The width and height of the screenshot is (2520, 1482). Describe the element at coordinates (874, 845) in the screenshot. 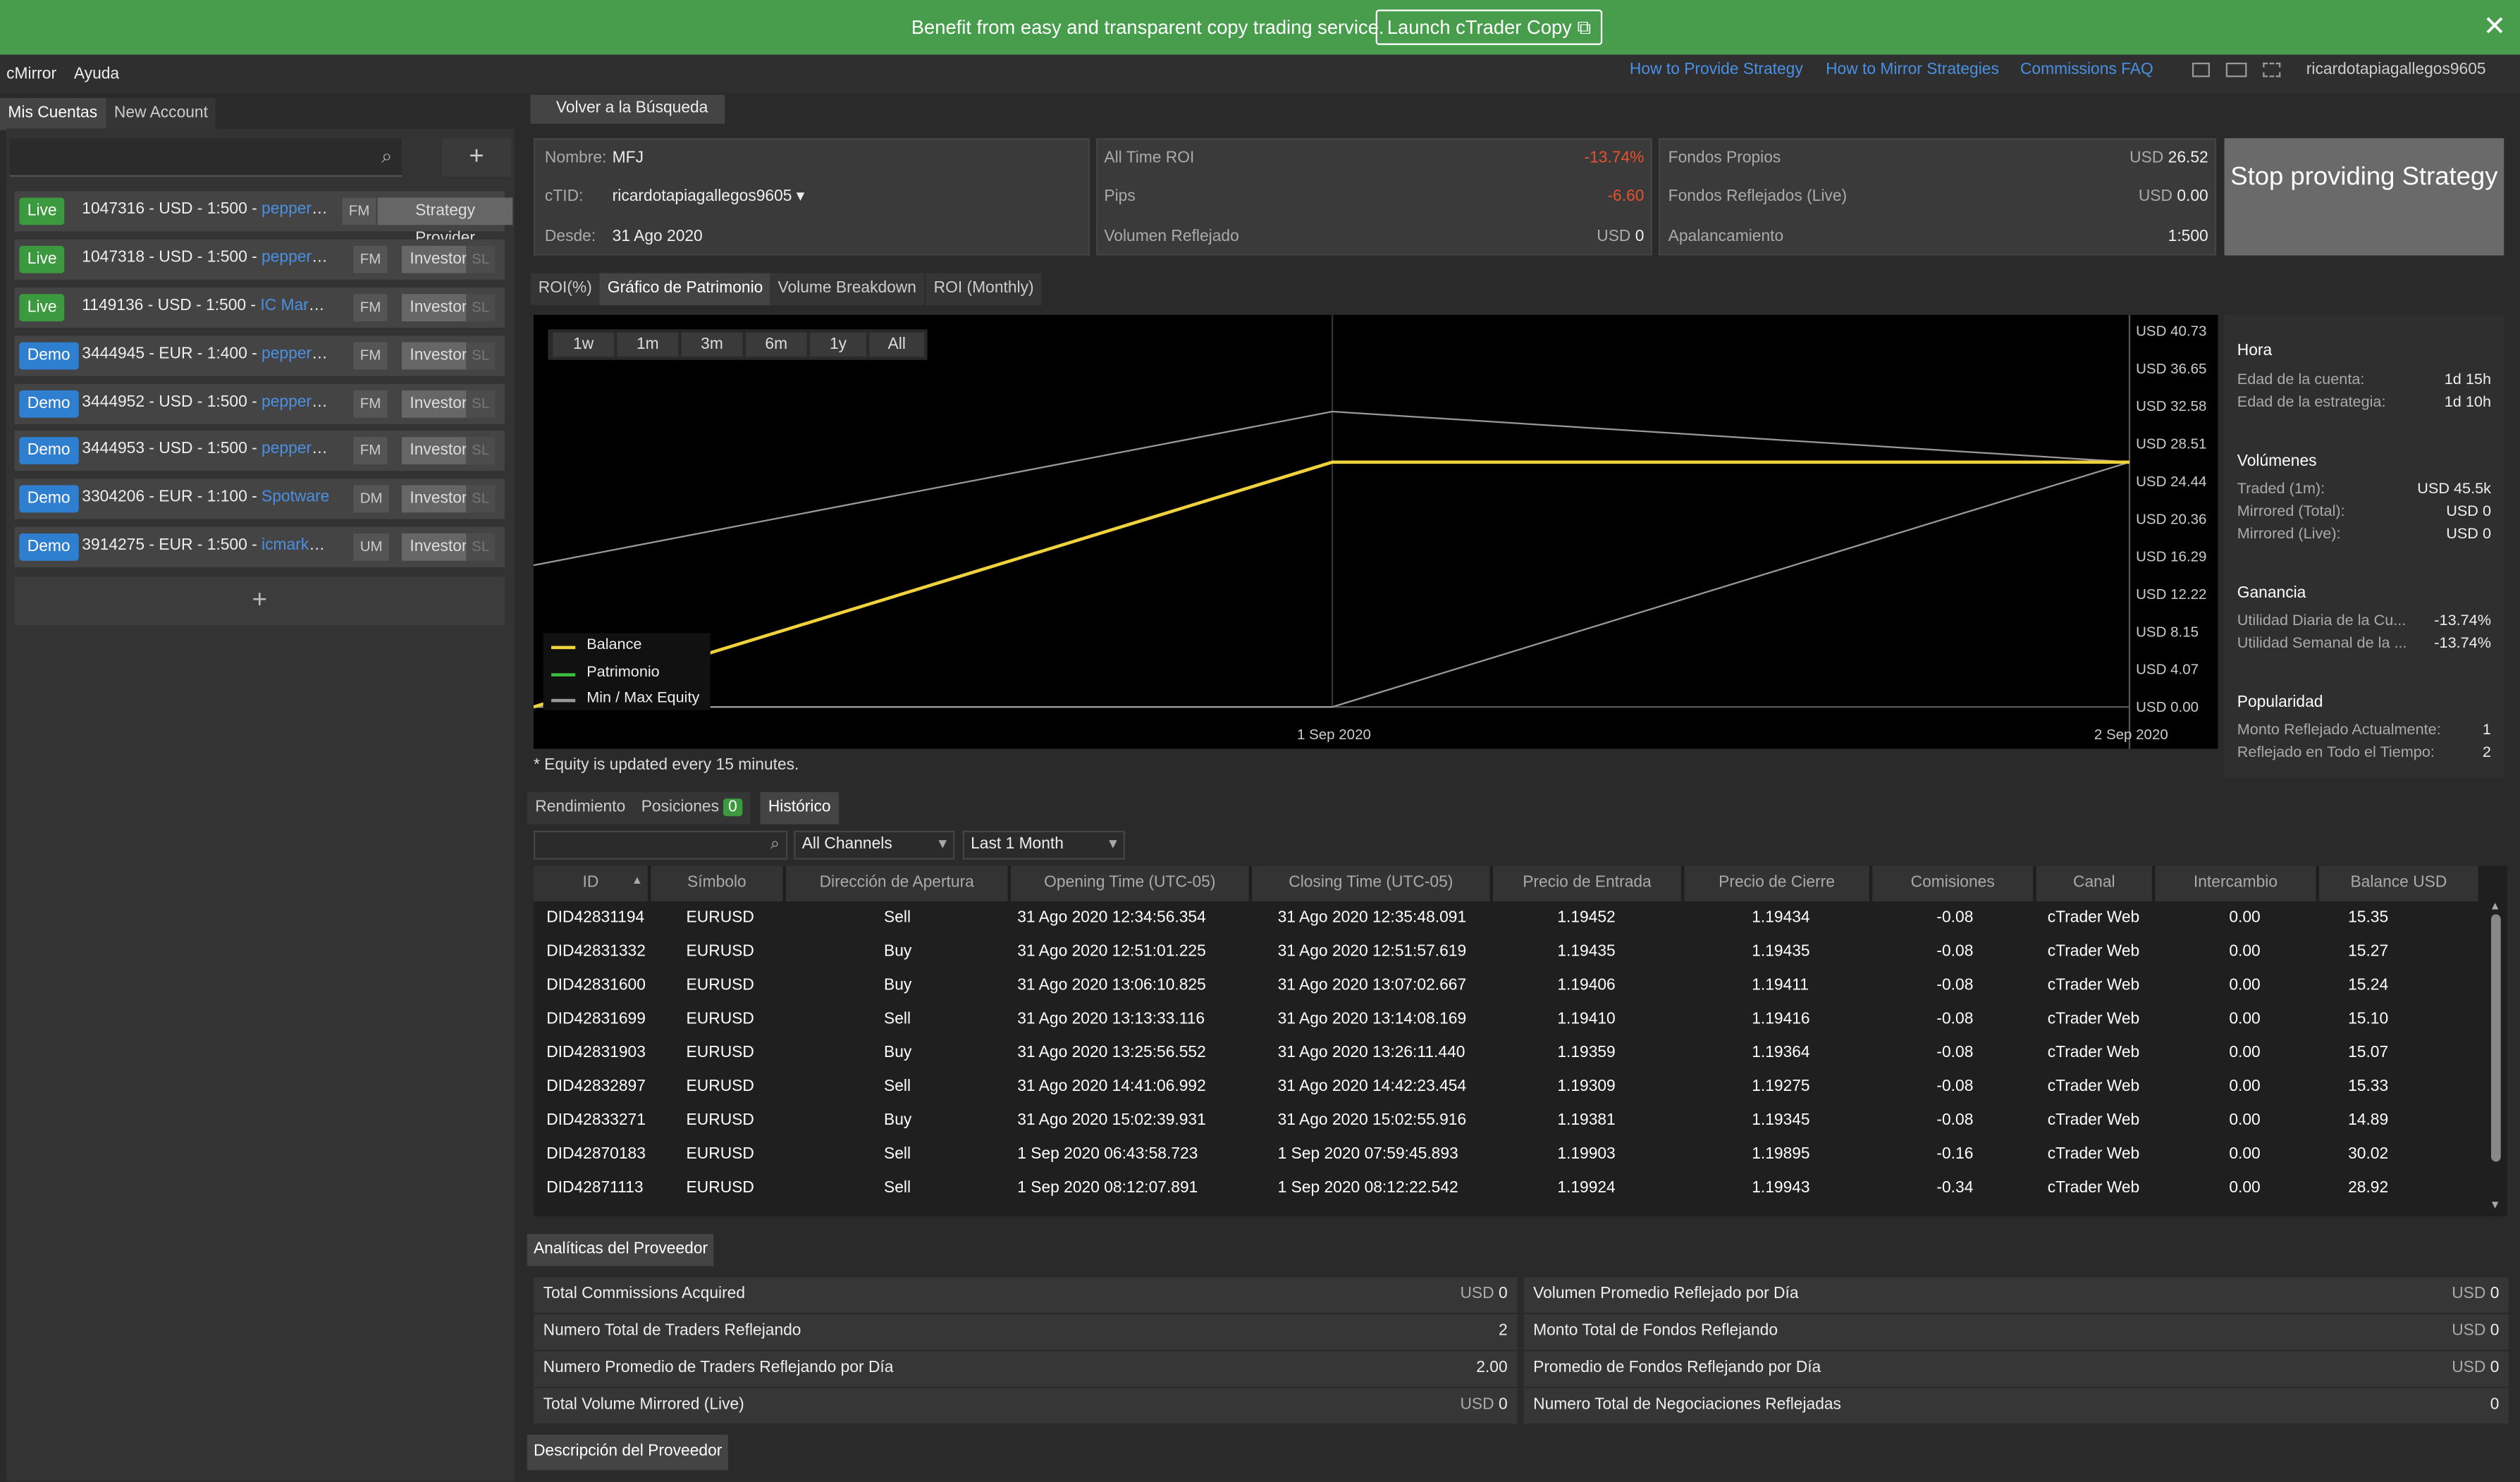

I see `channels-select: All Channels ▾` at that location.